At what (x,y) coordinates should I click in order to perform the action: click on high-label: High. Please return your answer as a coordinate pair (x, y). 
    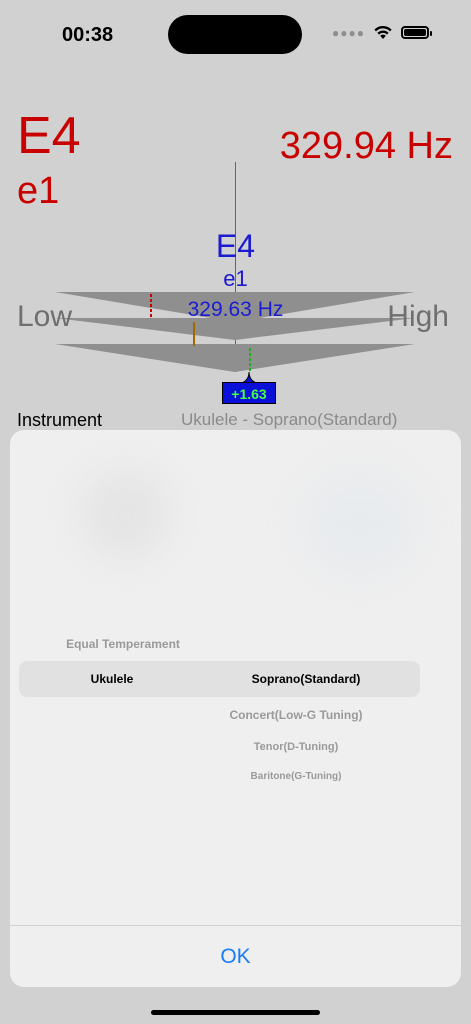
    Looking at the image, I should click on (418, 316).